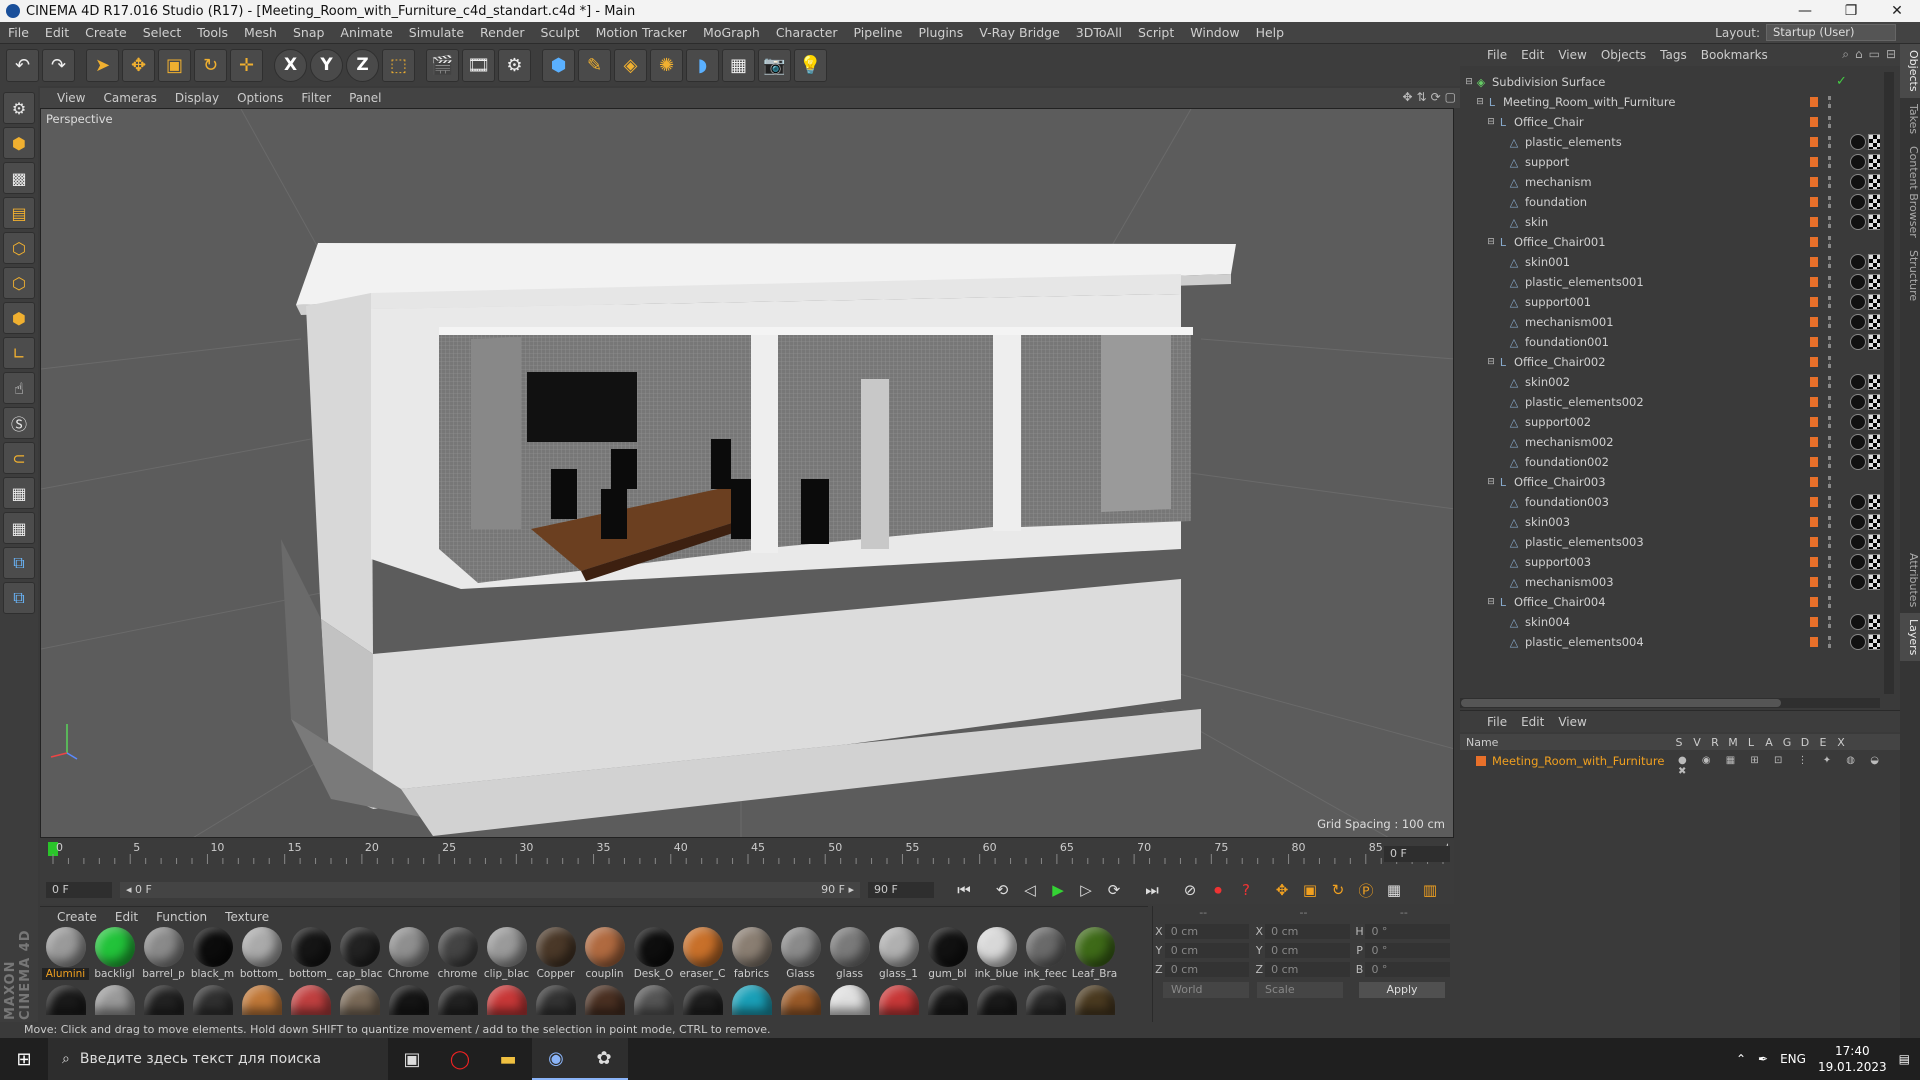 The width and height of the screenshot is (1920, 1080). What do you see at coordinates (366, 32) in the screenshot?
I see `menu-animate: Animate` at bounding box center [366, 32].